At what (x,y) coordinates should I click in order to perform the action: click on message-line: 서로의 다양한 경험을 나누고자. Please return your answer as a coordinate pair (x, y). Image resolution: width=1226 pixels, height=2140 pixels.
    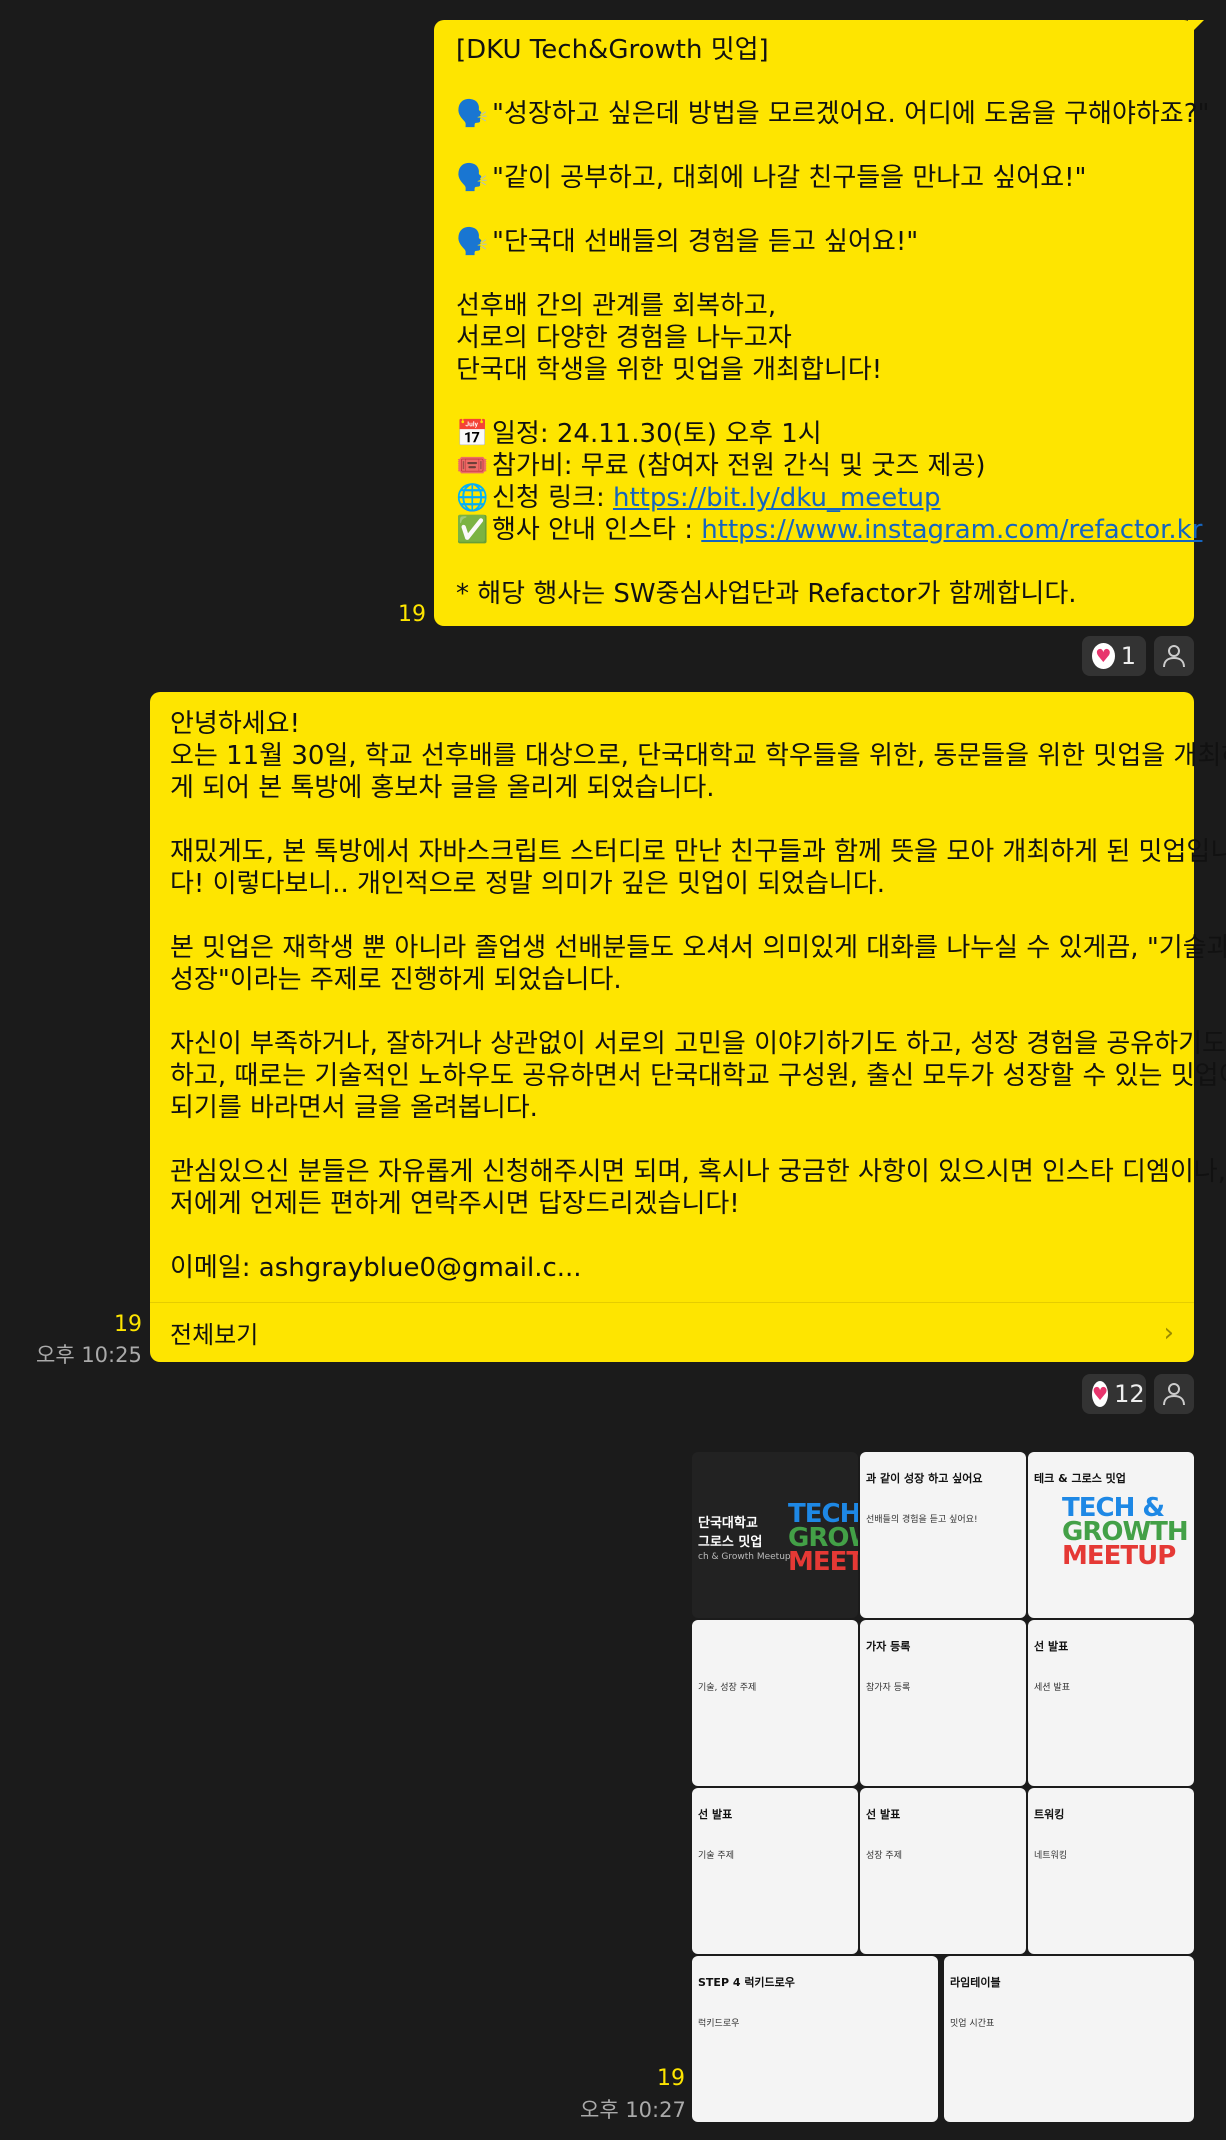
    Looking at the image, I should click on (814, 338).